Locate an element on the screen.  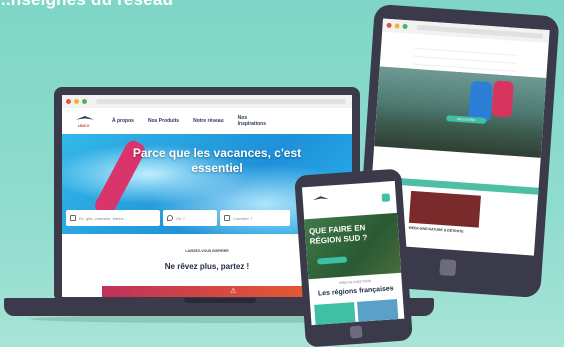
home-icon is located at coordinates (73, 218).